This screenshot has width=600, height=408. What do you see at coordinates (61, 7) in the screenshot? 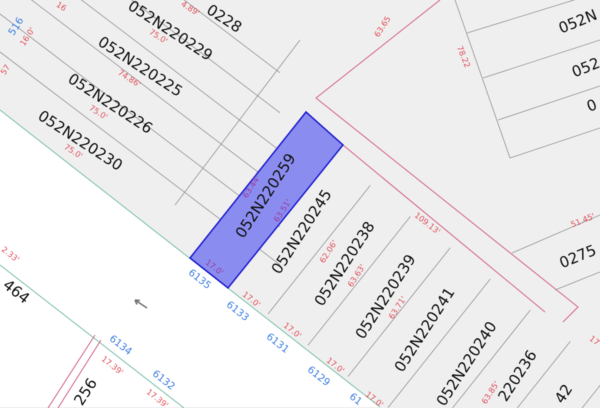
I see `dimension-label: 16` at bounding box center [61, 7].